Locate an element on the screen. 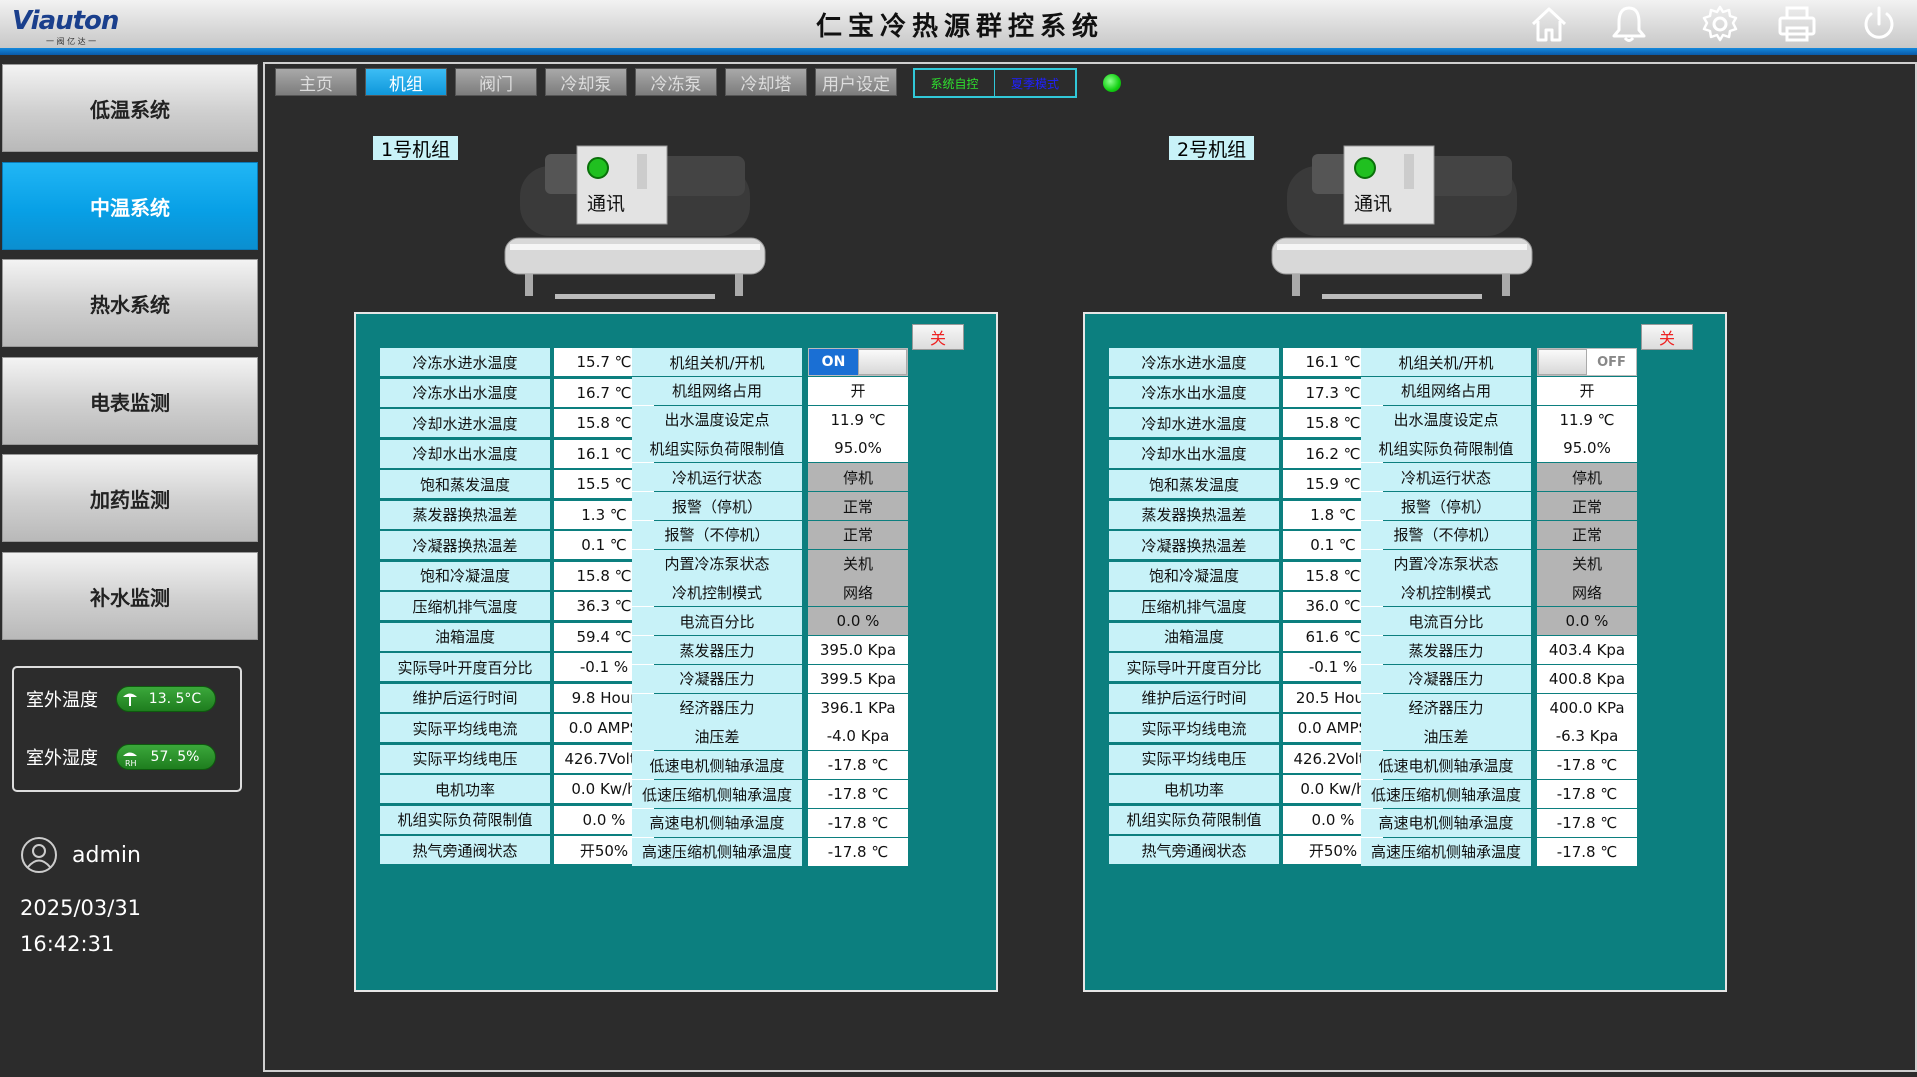  status-label: 冷凝器压力 is located at coordinates (717, 678).